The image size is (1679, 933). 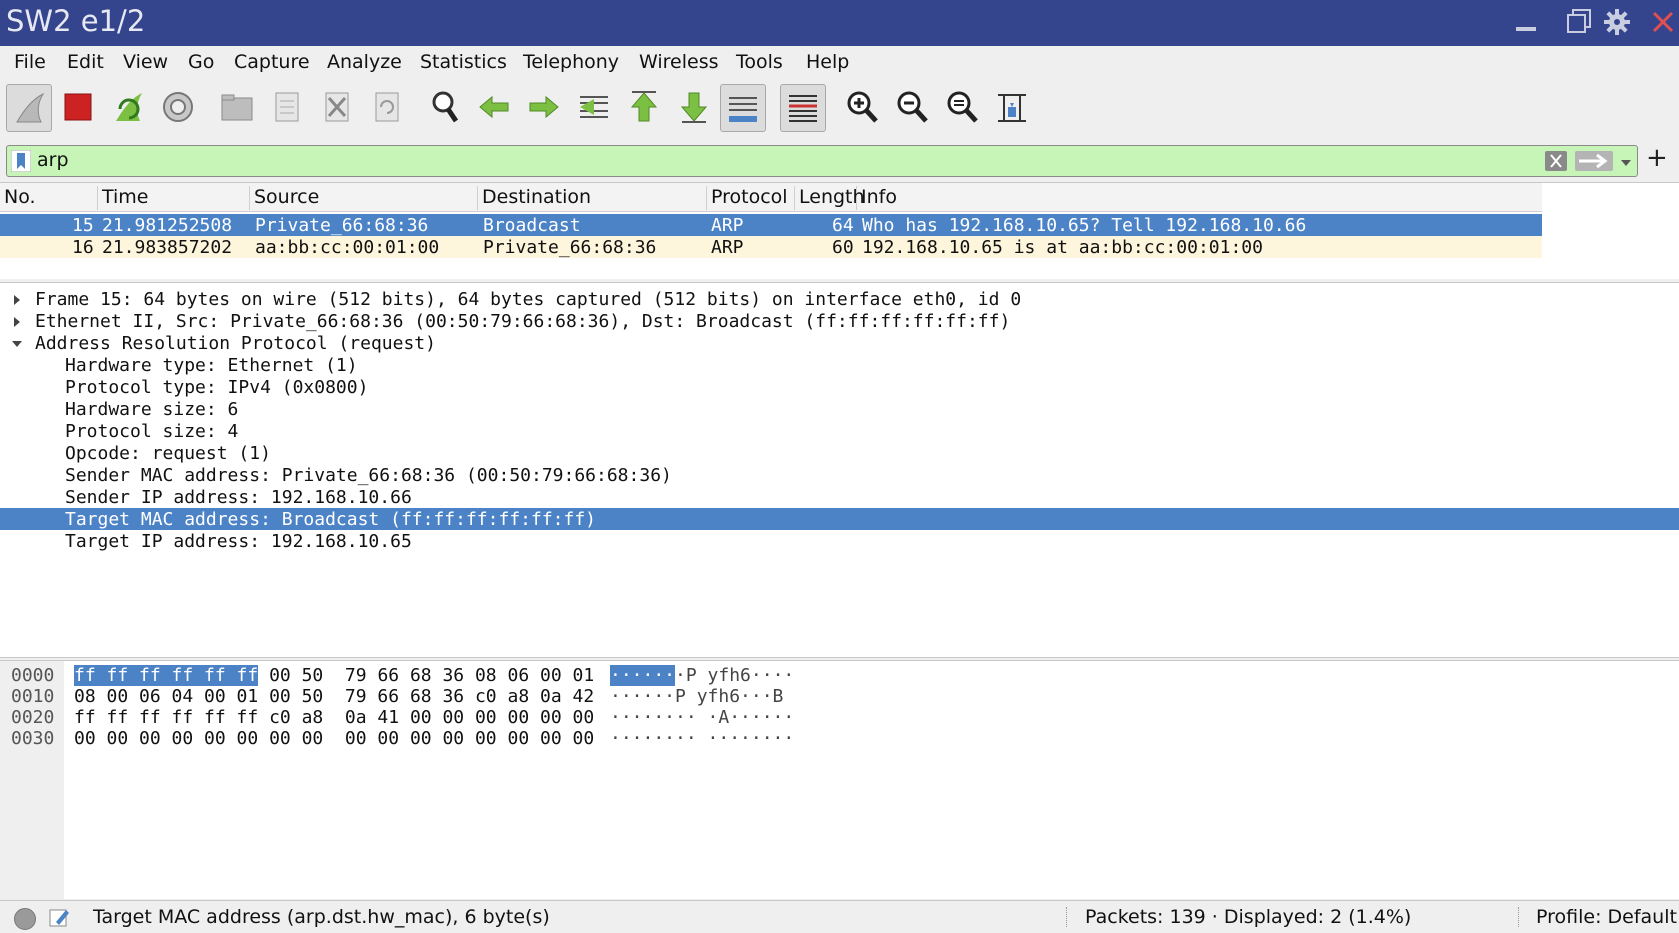 I want to click on zoom-in-icon, so click(x=862, y=107).